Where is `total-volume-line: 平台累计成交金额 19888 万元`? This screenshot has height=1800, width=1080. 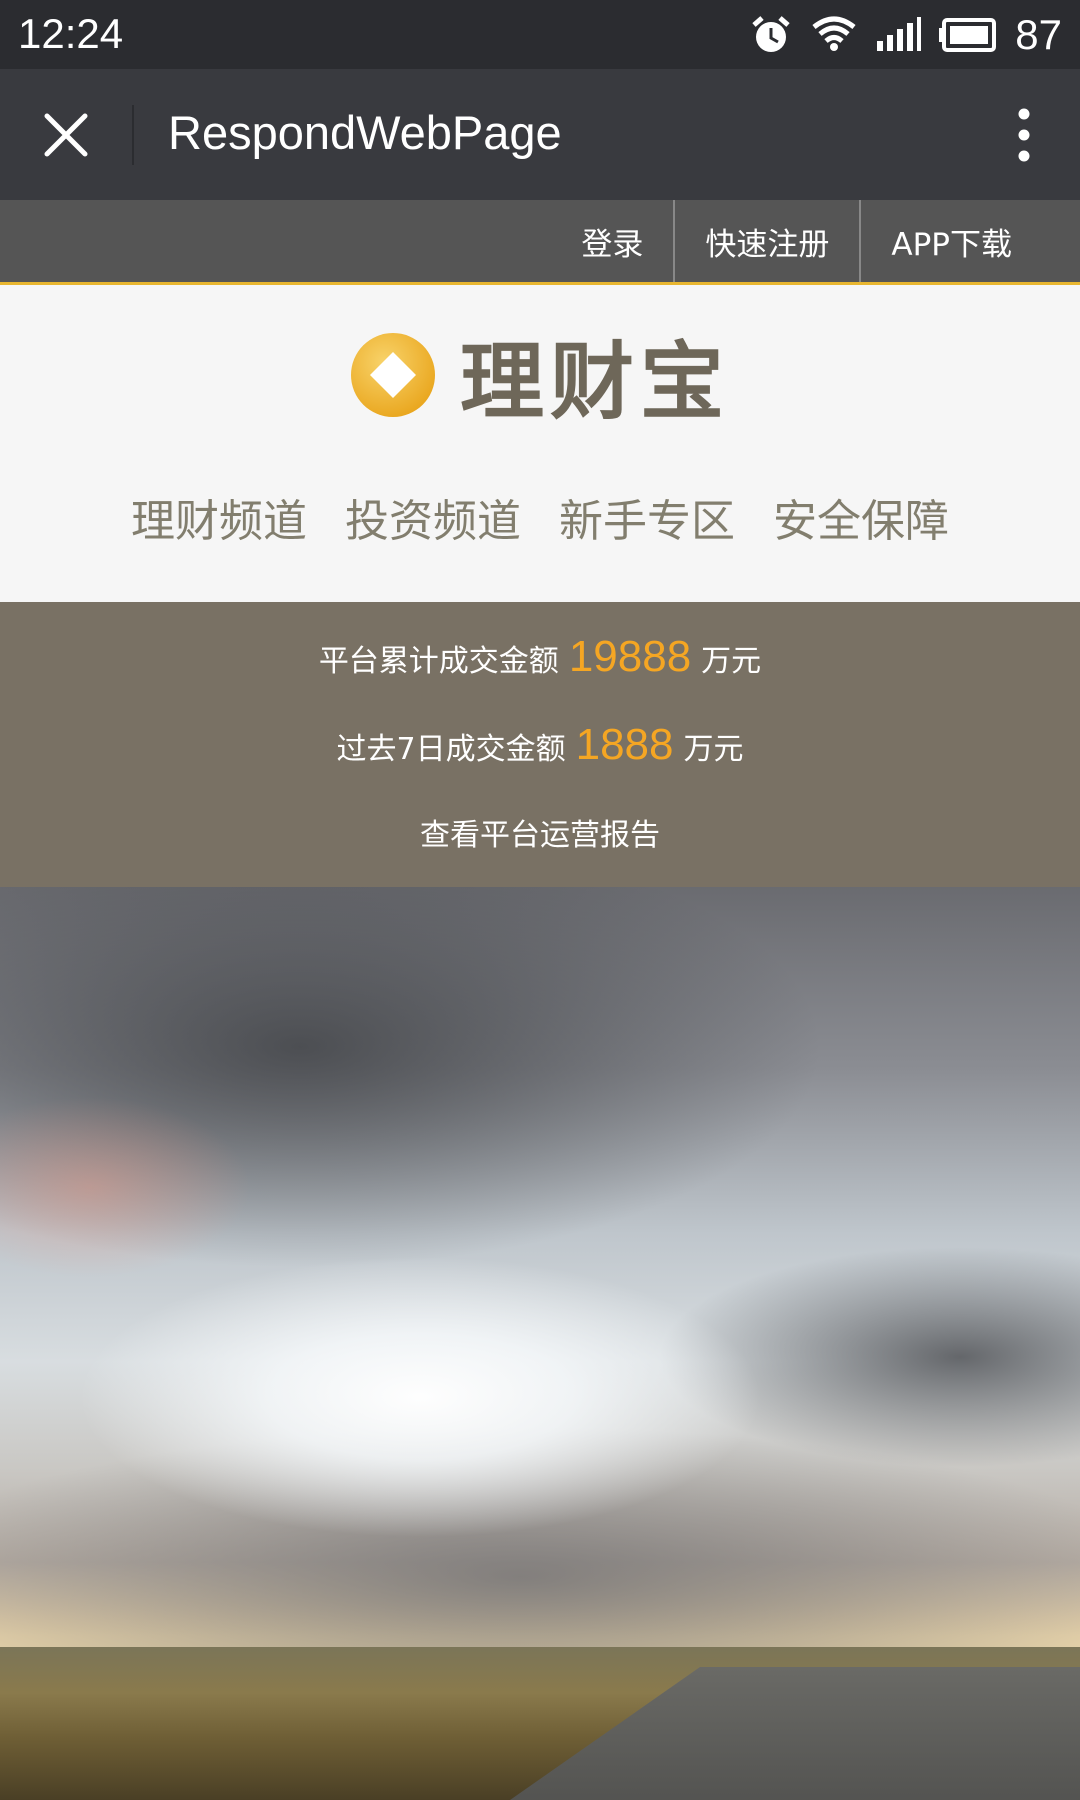 total-volume-line: 平台累计成交金额 19888 万元 is located at coordinates (540, 657).